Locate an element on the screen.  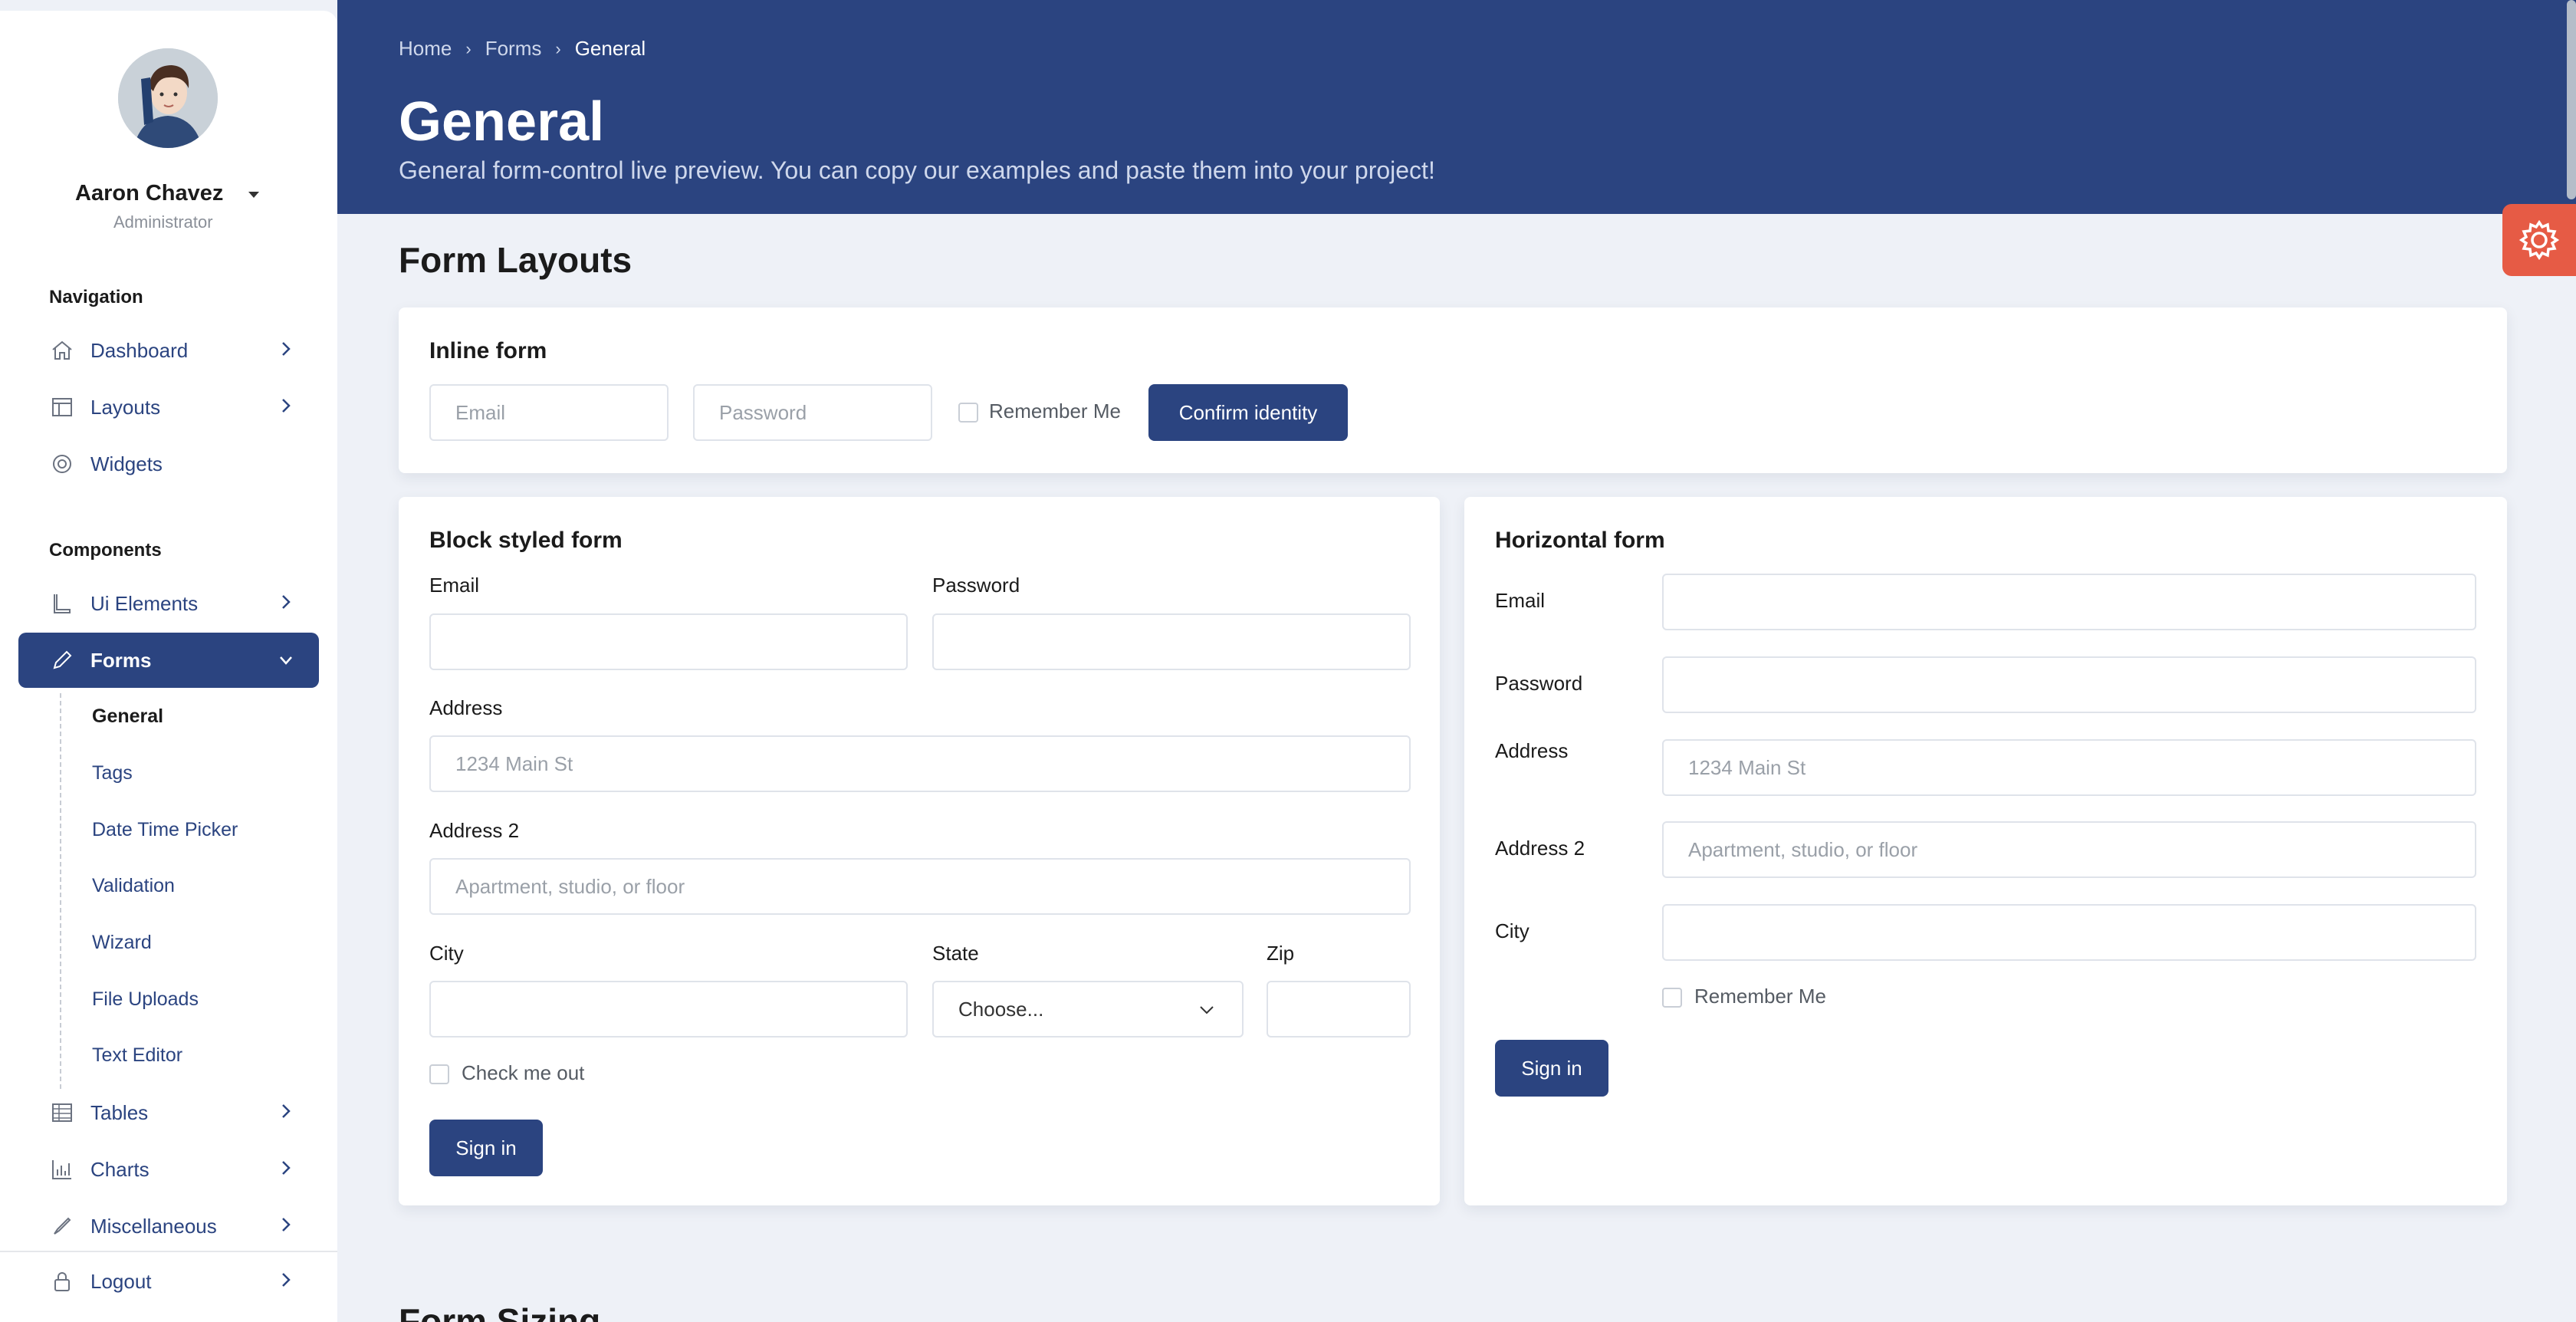
sidebar-item-forms: Forms is located at coordinates (169, 660).